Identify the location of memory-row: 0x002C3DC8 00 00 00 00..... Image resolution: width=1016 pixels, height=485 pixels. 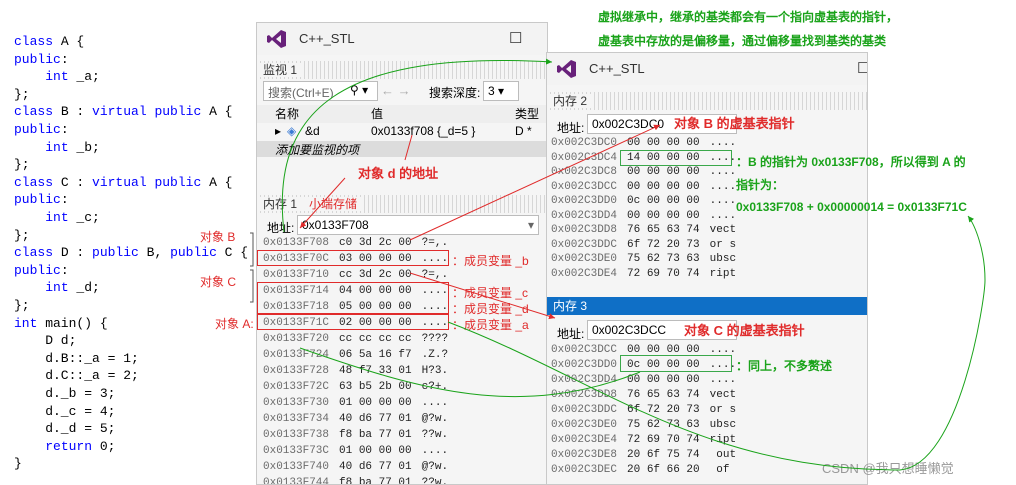
(643, 172).